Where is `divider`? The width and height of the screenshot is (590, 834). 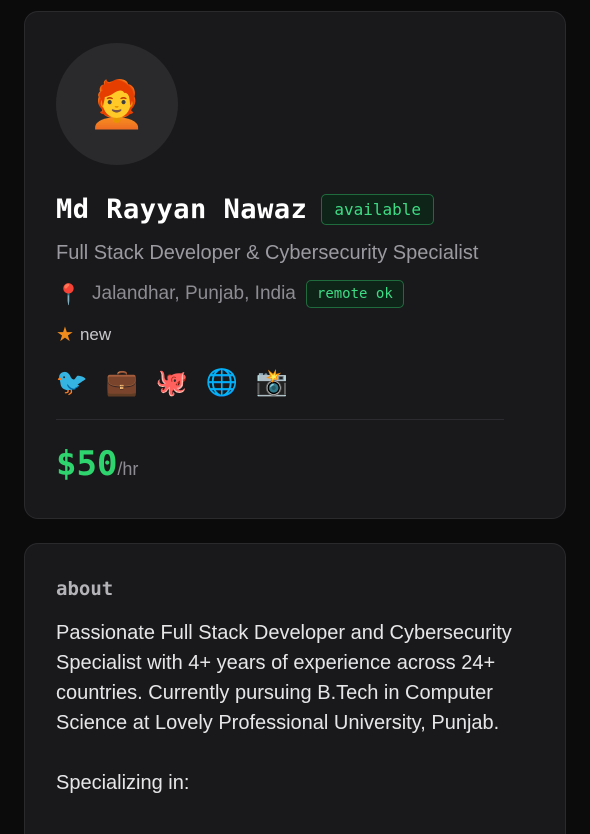 divider is located at coordinates (280, 419).